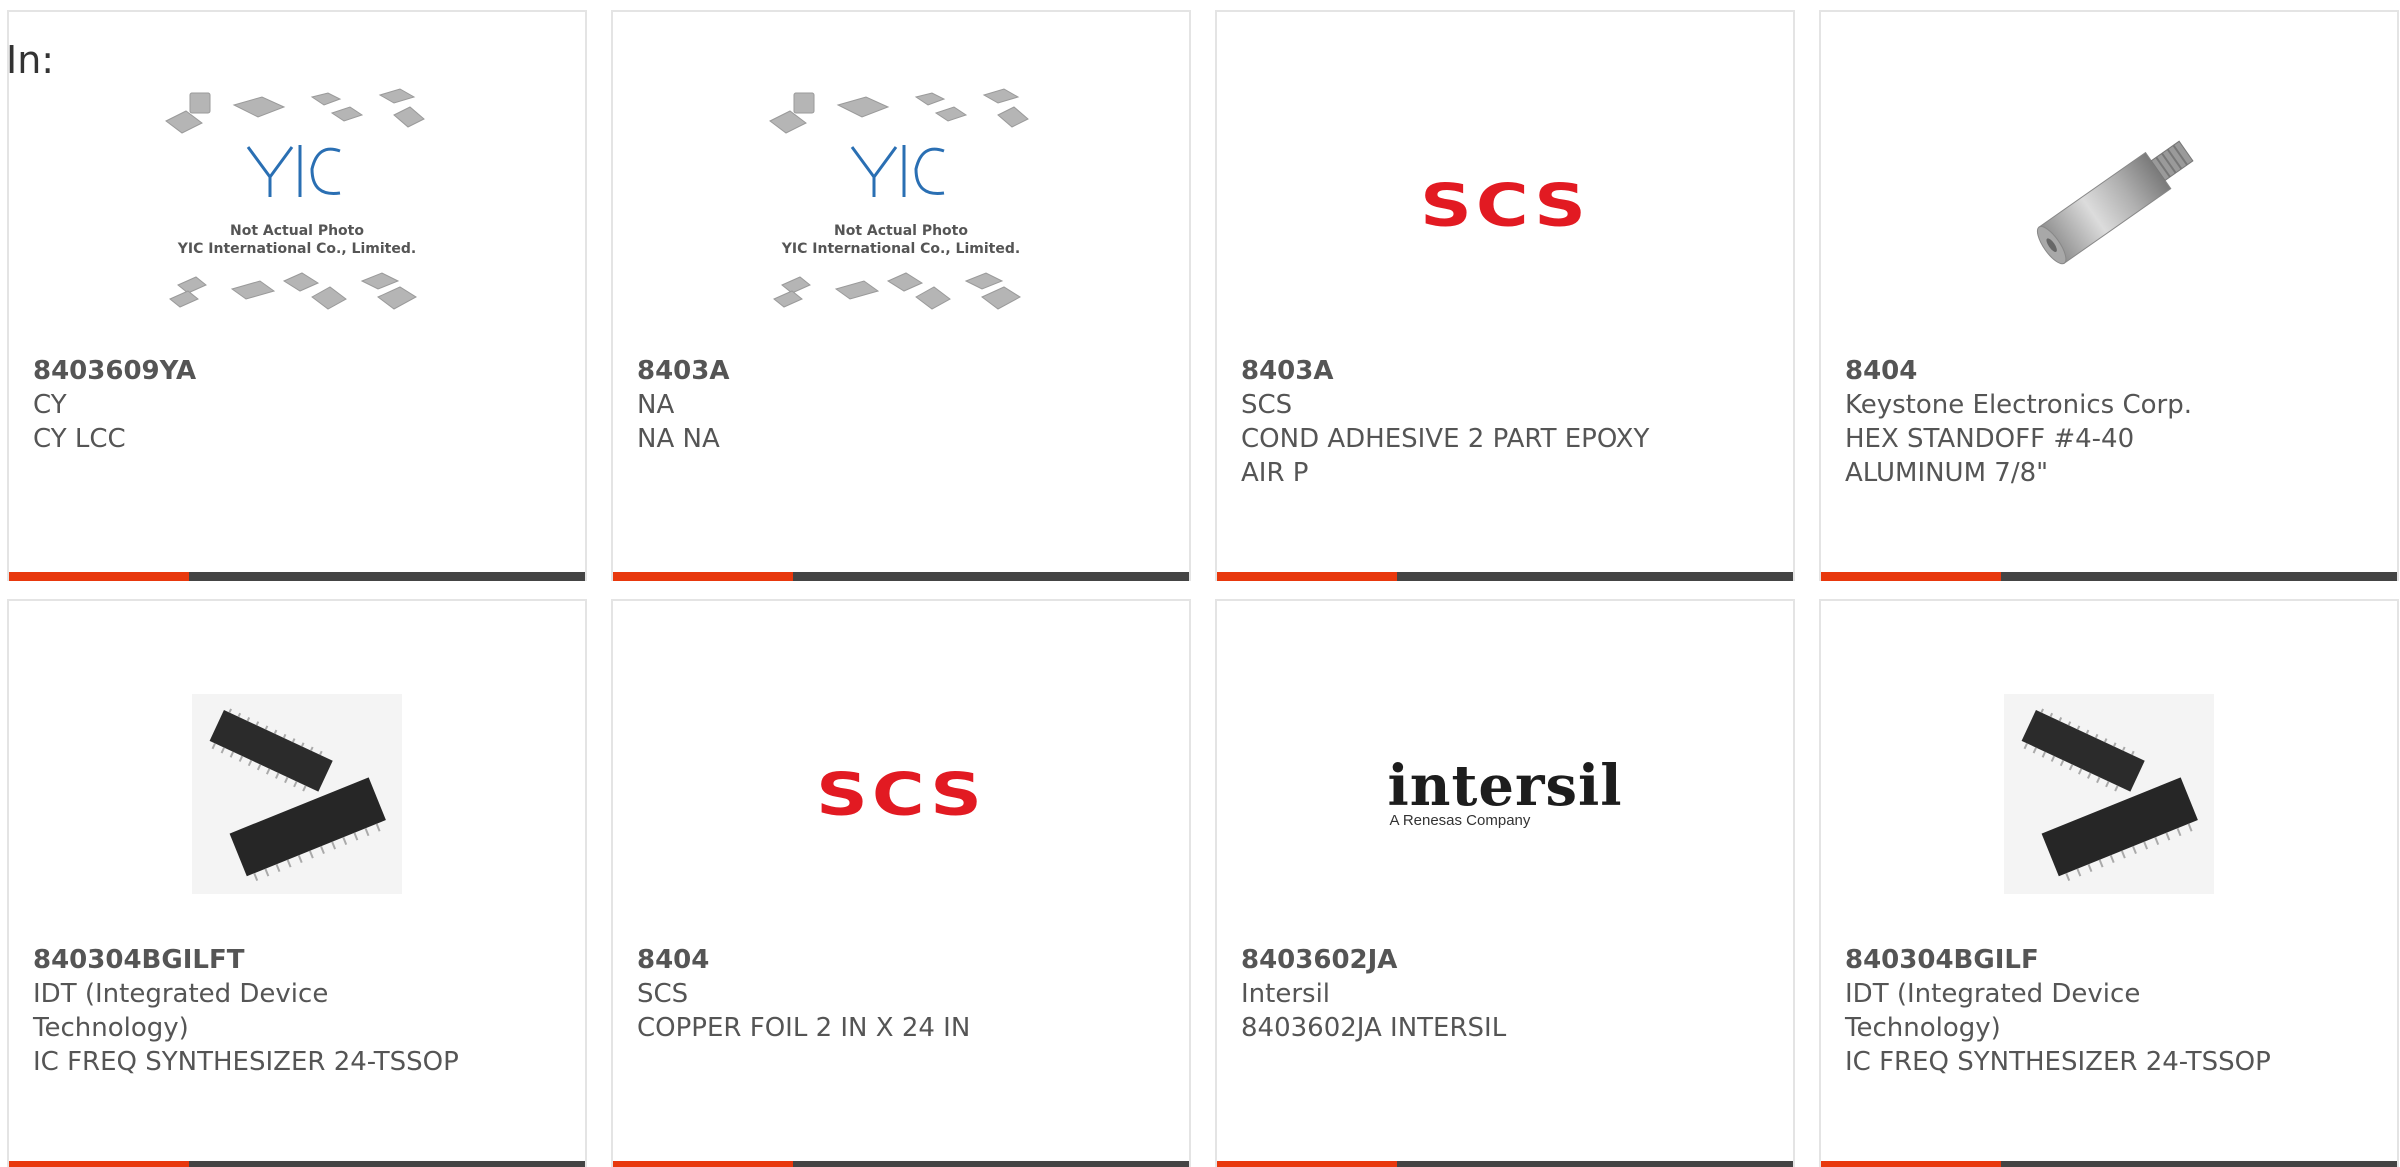 The width and height of the screenshot is (2400, 1167). I want to click on description: COND ADHESIVE 2 PART EPOXY AIR P, so click(1445, 456).